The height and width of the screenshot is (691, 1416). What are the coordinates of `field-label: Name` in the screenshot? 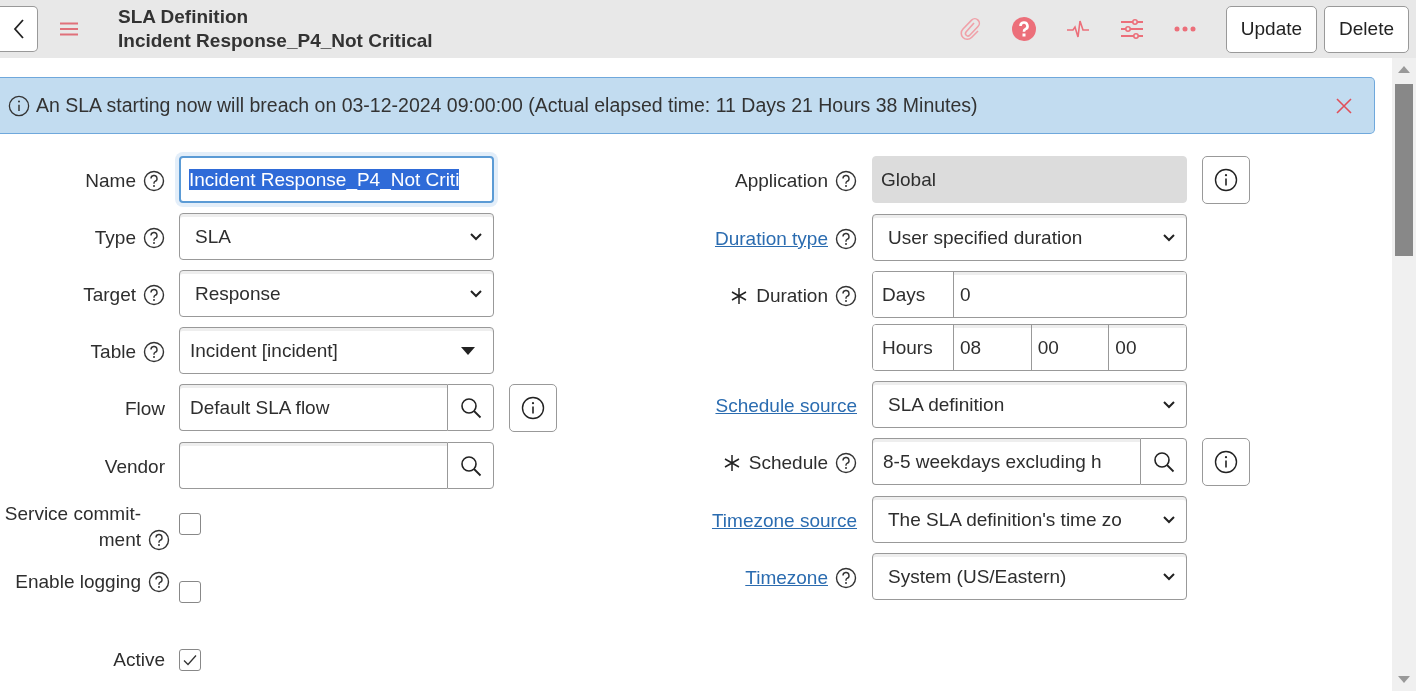 It's located at (110, 181).